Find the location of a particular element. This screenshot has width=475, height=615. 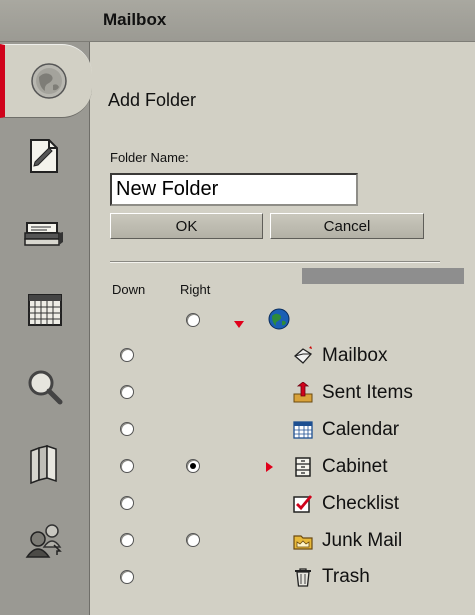

calendar-down-radio is located at coordinates (127, 429).